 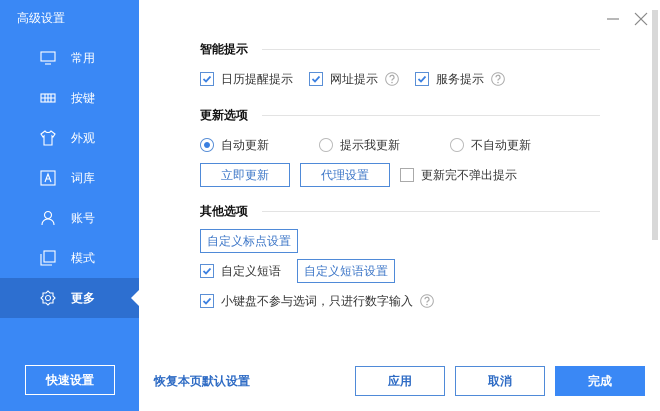 I want to click on radio-label: 提示我更新, so click(x=370, y=145).